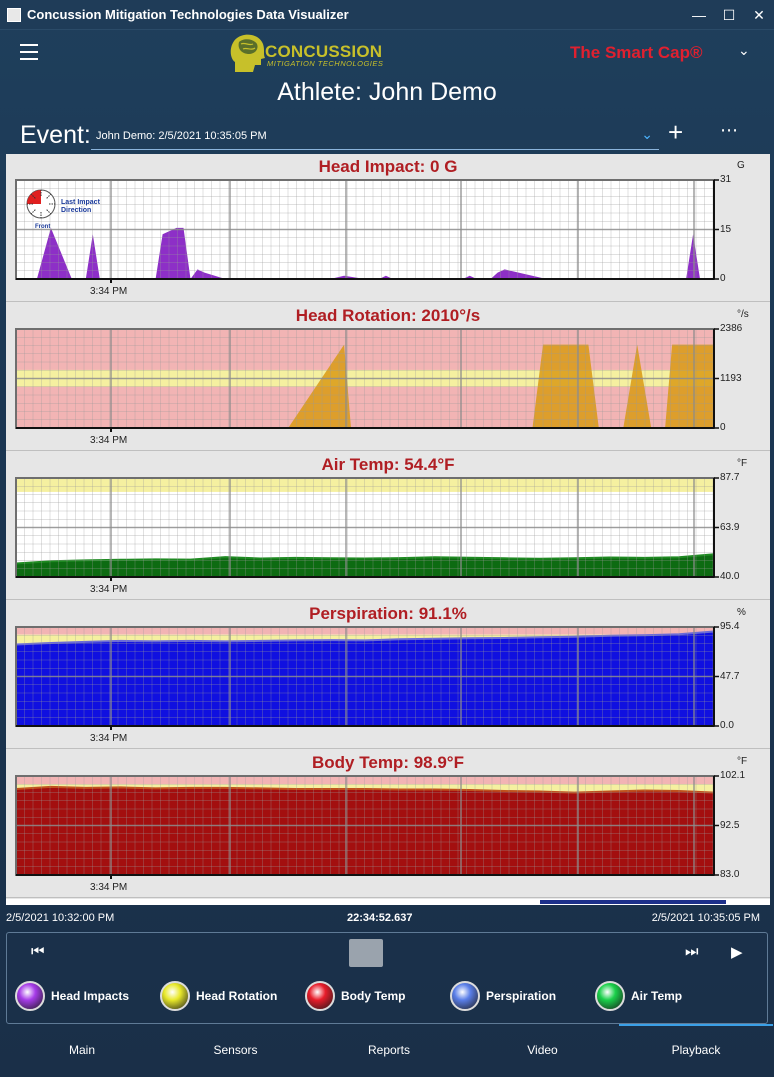  I want to click on y-axis-unit: °/s, so click(743, 314).